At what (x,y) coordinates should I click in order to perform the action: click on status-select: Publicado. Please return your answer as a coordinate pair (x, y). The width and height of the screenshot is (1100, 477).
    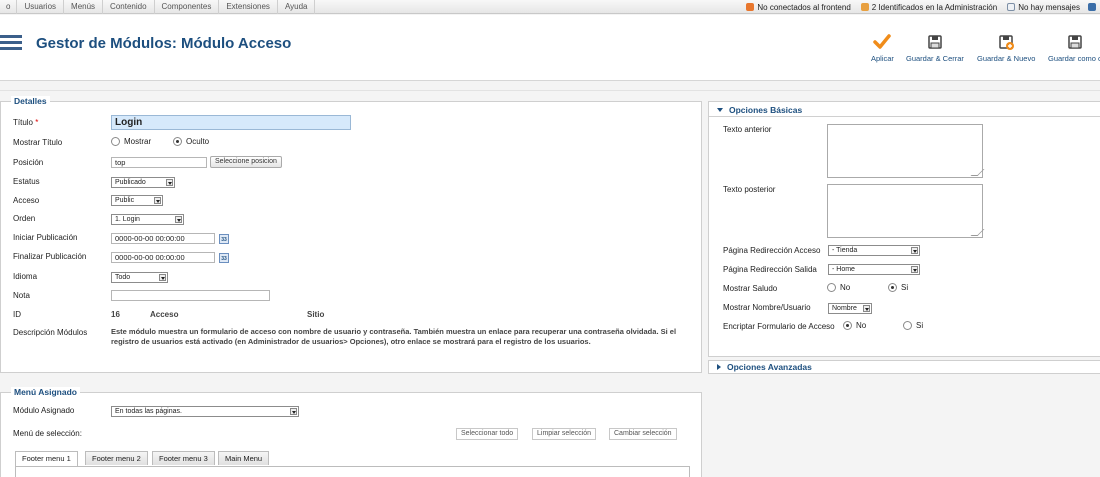
    Looking at the image, I should click on (143, 182).